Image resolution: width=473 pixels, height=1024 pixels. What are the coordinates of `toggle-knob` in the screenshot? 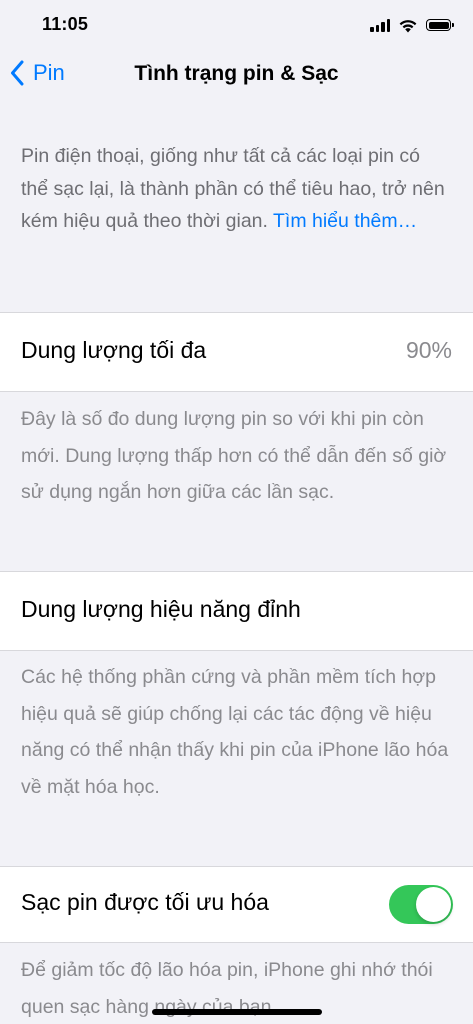 It's located at (433, 904).